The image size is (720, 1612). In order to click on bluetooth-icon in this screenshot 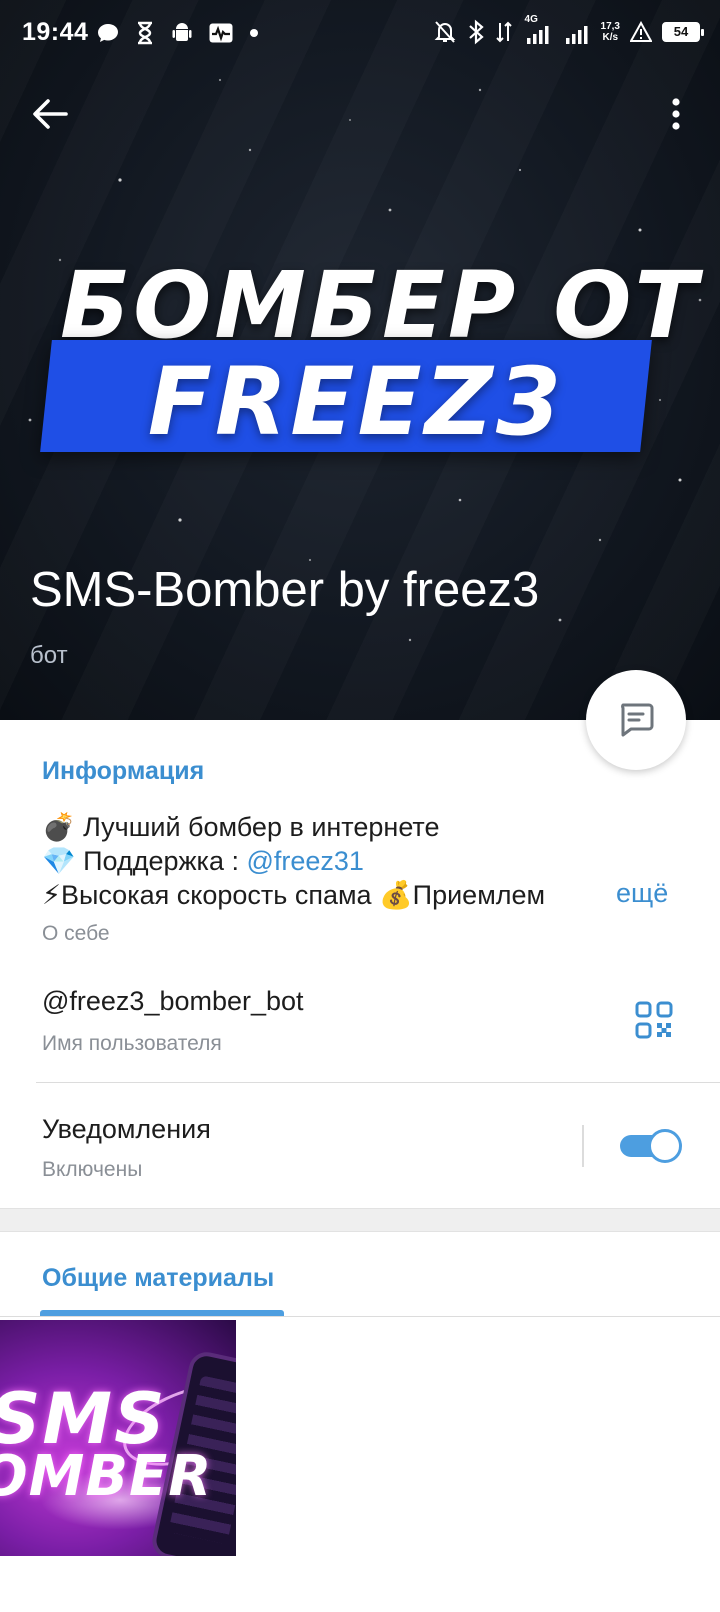, I will do `click(476, 32)`.